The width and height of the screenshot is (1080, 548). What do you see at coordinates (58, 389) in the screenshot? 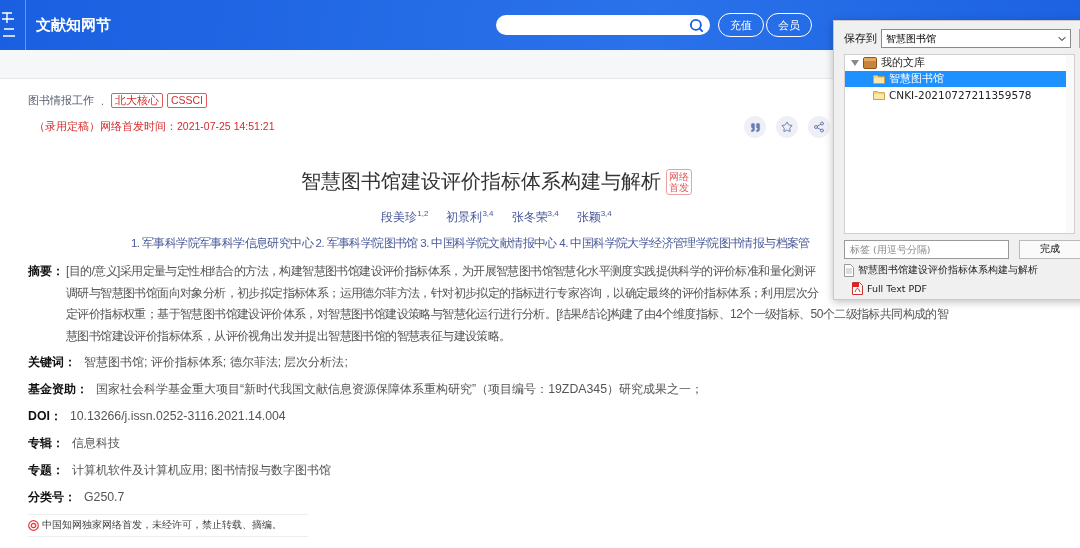
I see `field-label: 基金资助：` at bounding box center [58, 389].